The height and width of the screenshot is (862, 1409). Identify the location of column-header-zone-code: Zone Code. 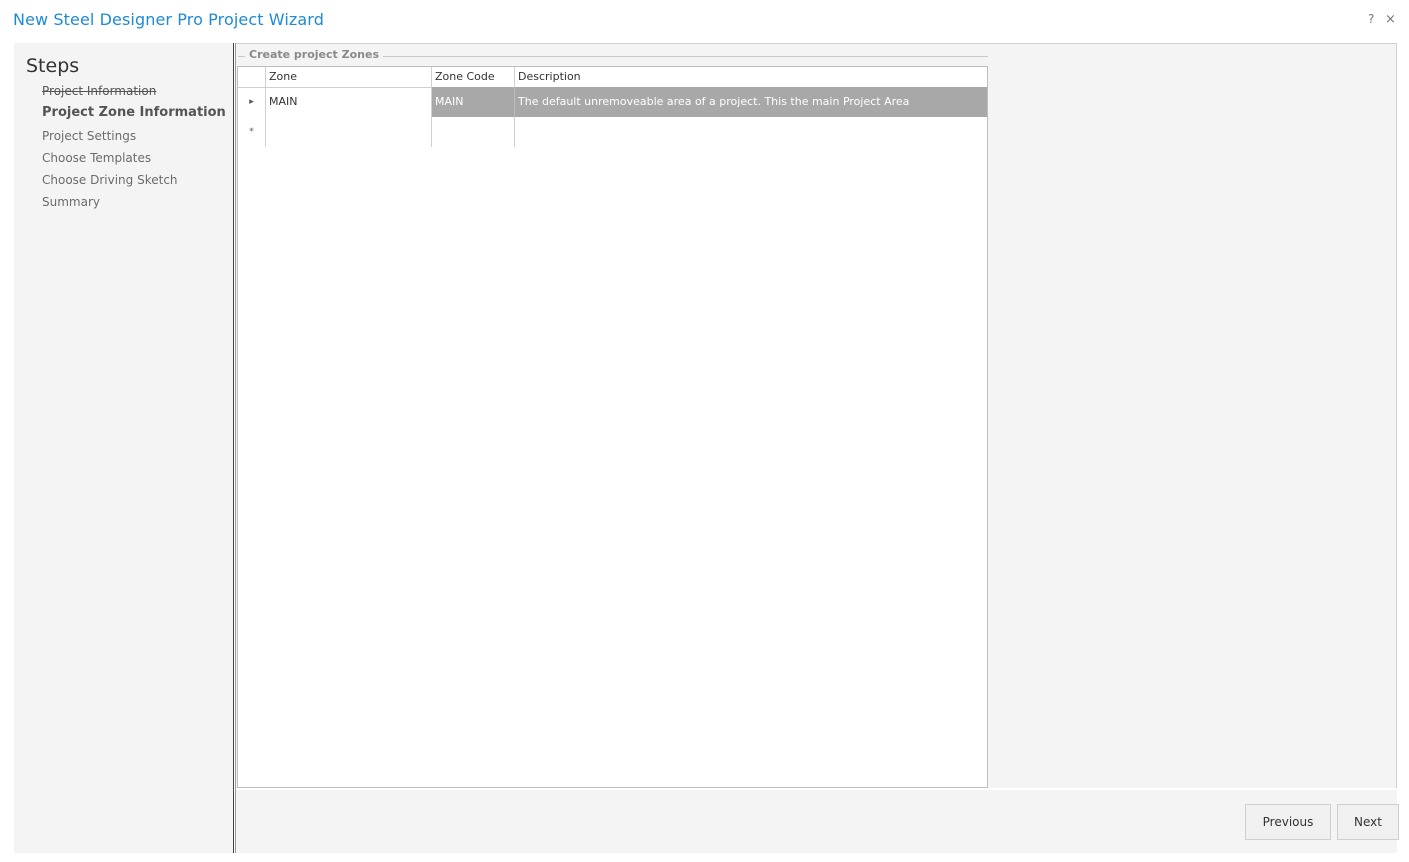
(473, 77).